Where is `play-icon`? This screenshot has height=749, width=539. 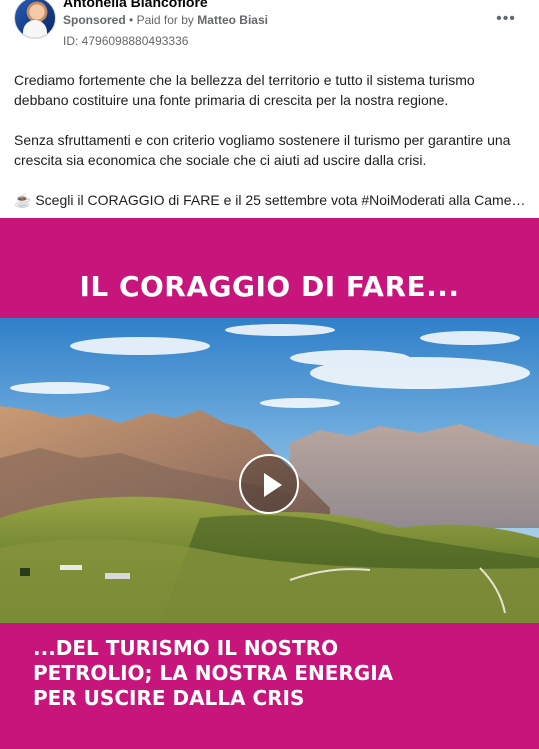
play-icon is located at coordinates (269, 484).